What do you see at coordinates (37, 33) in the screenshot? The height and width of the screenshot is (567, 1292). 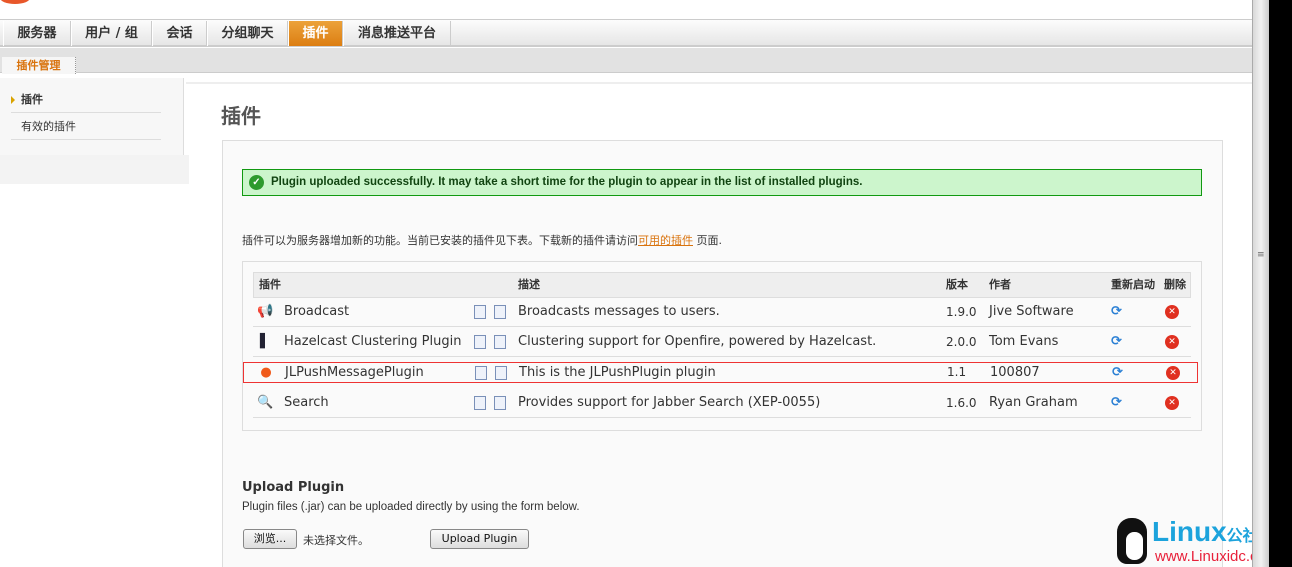 I see `tab-server: 服务器` at bounding box center [37, 33].